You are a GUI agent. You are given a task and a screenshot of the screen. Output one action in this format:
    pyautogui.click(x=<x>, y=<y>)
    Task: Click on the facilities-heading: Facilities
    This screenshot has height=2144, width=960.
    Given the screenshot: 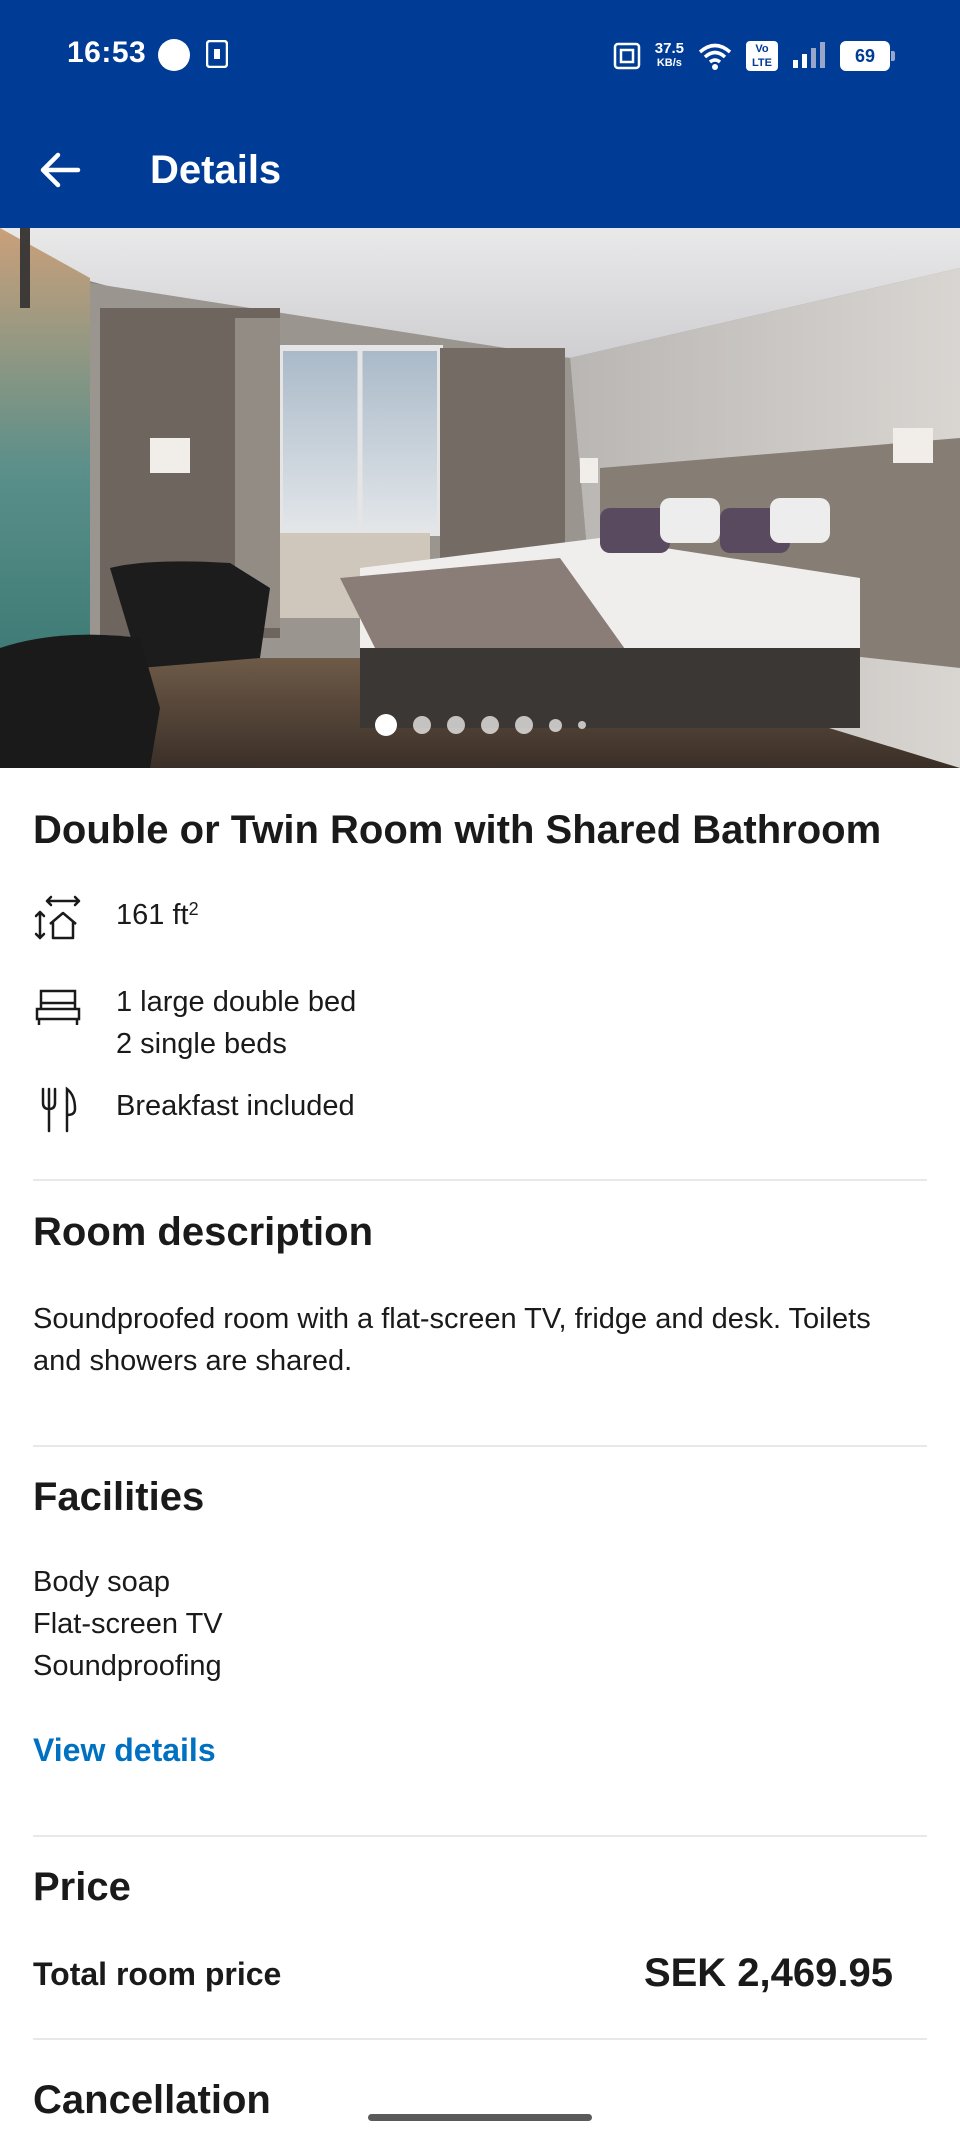 What is the action you would take?
    pyautogui.click(x=119, y=1497)
    